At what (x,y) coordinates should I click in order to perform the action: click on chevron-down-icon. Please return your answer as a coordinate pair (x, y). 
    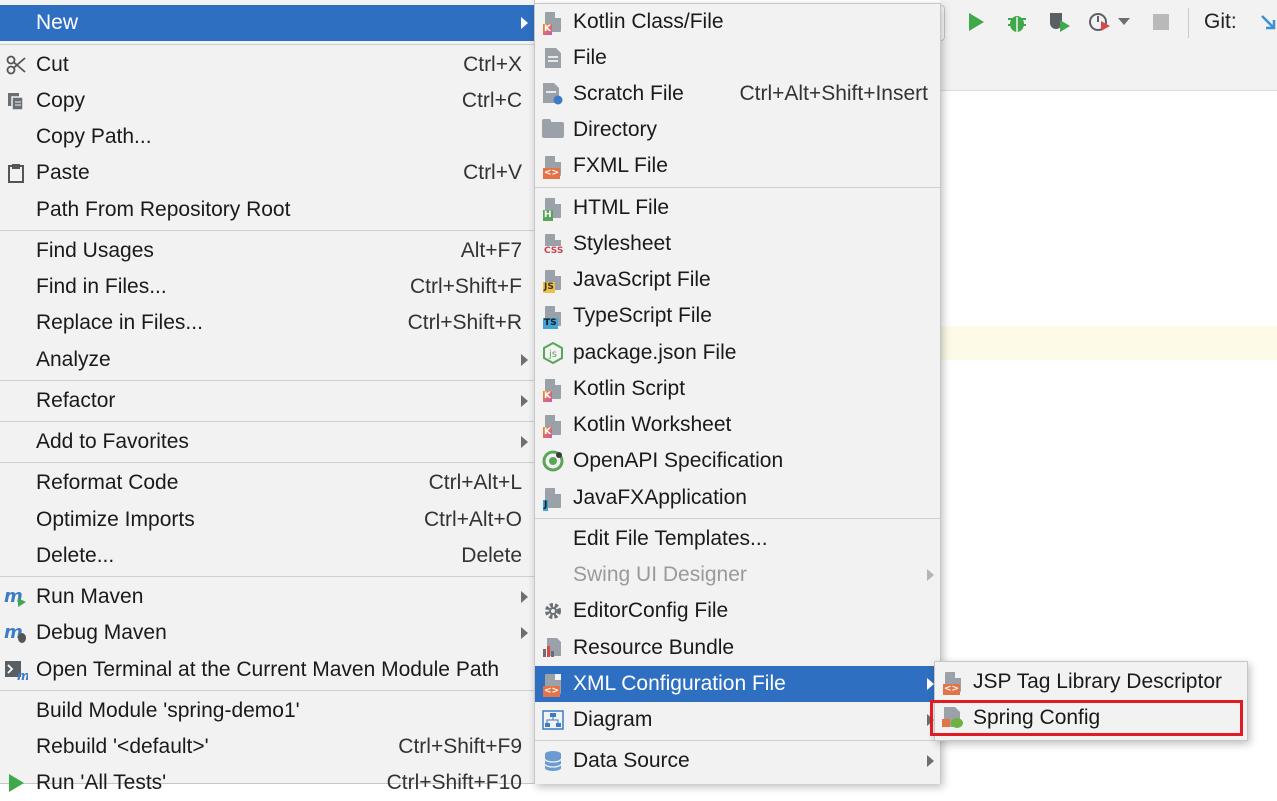
    Looking at the image, I should click on (1124, 22).